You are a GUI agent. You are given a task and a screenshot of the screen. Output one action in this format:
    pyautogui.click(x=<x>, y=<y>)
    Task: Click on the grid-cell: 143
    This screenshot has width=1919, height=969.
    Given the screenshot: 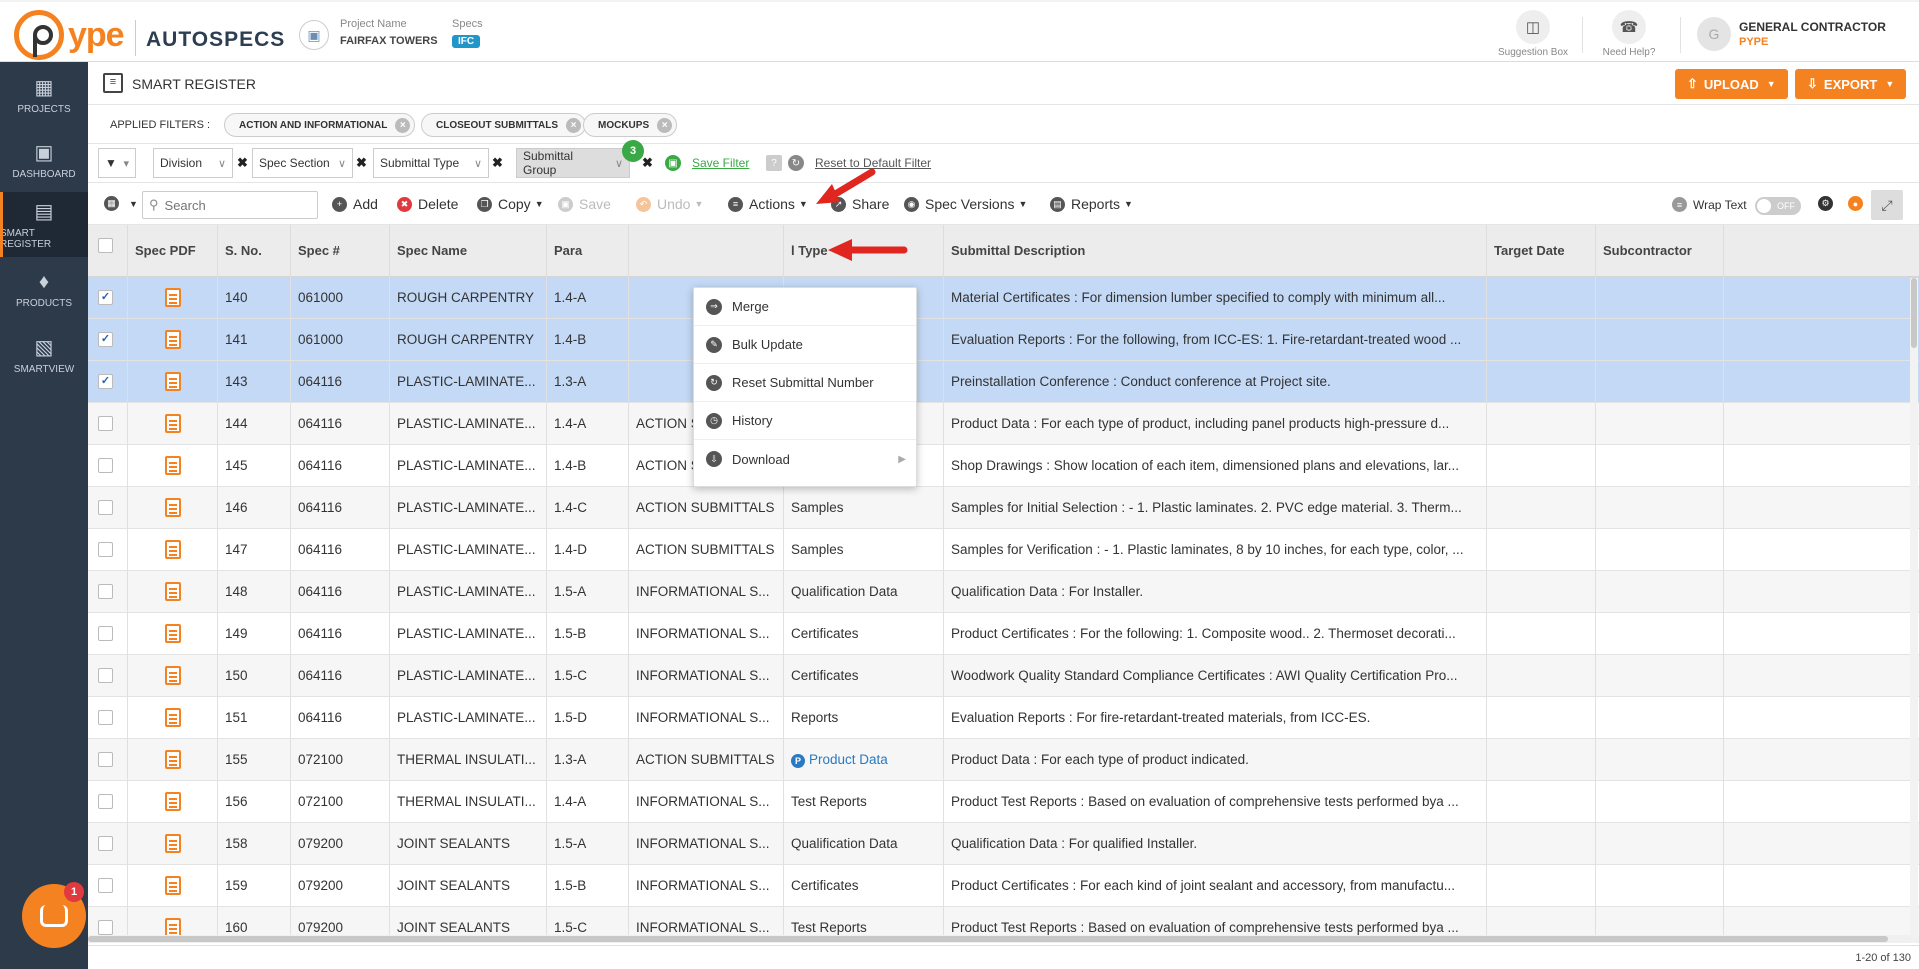 What is the action you would take?
    pyautogui.click(x=254, y=382)
    